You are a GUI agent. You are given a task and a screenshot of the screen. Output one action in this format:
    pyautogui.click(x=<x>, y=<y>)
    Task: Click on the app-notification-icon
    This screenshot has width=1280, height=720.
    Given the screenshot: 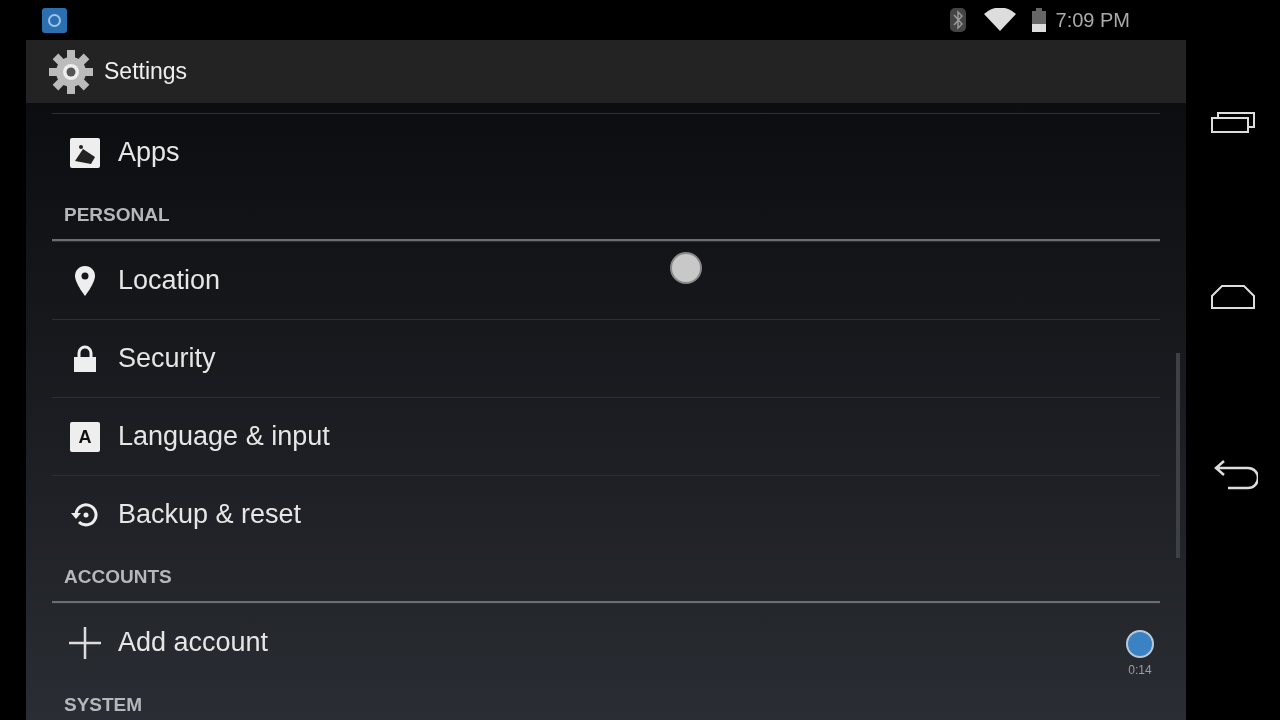 What is the action you would take?
    pyautogui.click(x=54, y=20)
    